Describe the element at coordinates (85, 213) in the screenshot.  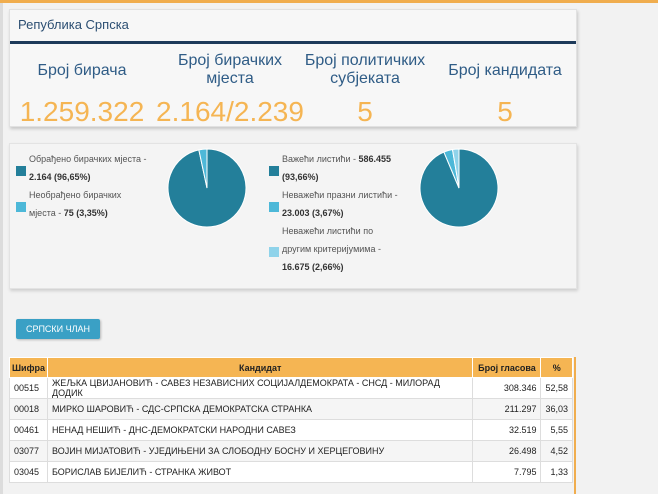
I see `legend-unprocessed-value: 75 (3,35%)` at that location.